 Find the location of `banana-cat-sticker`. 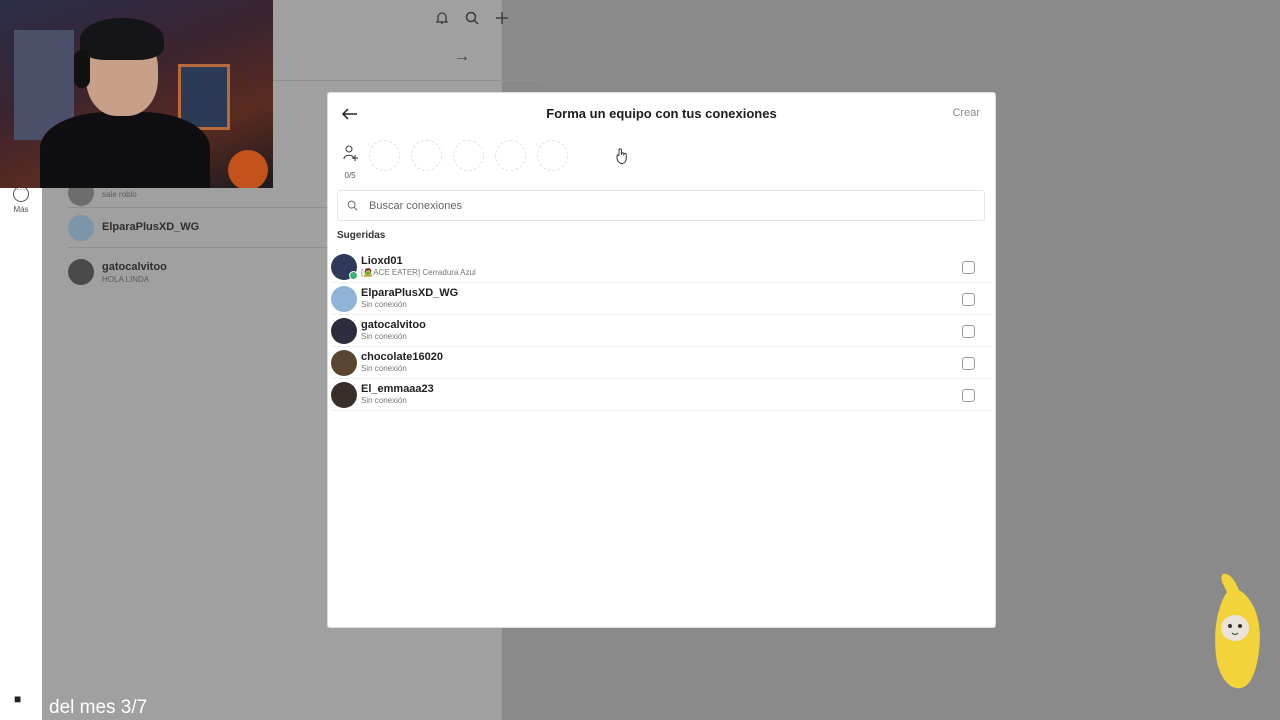

banana-cat-sticker is located at coordinates (1237, 631).